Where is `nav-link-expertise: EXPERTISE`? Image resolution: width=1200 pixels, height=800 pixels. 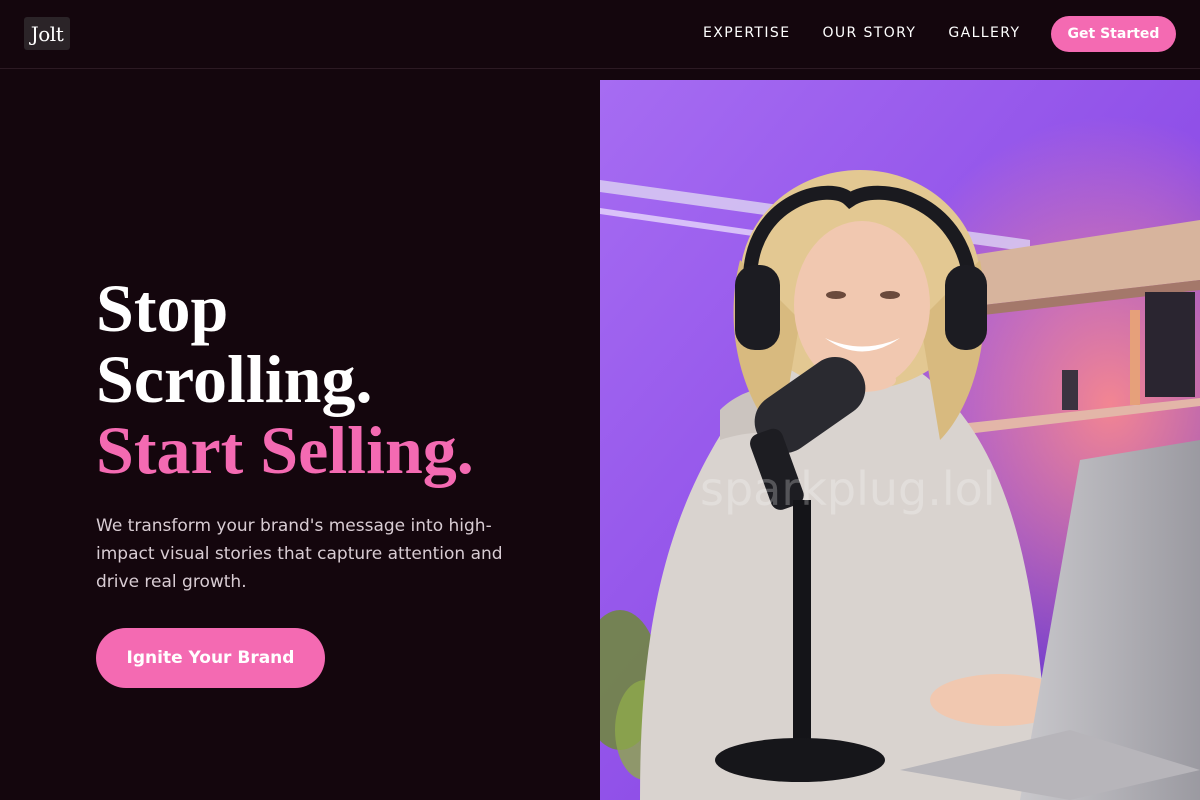
nav-link-expertise: EXPERTISE is located at coordinates (746, 33).